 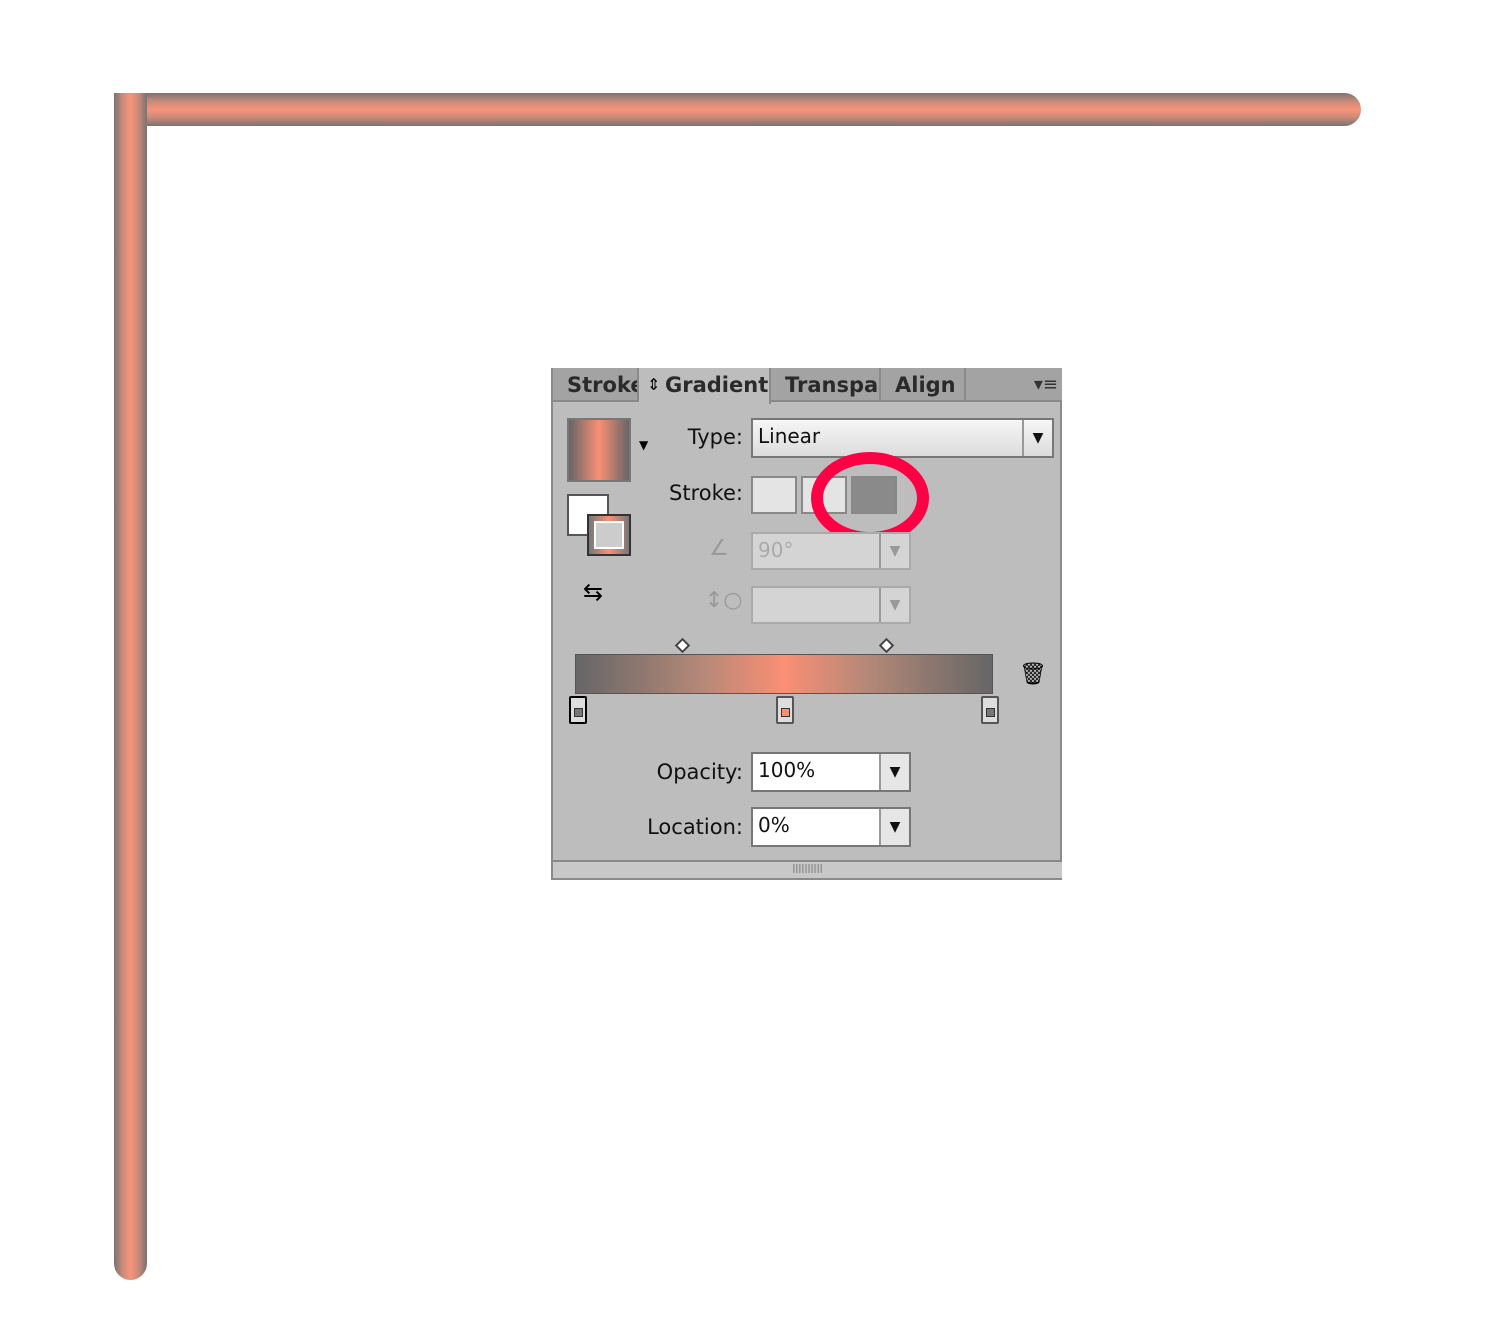 What do you see at coordinates (706, 493) in the screenshot?
I see `stroke-label: Stroke:` at bounding box center [706, 493].